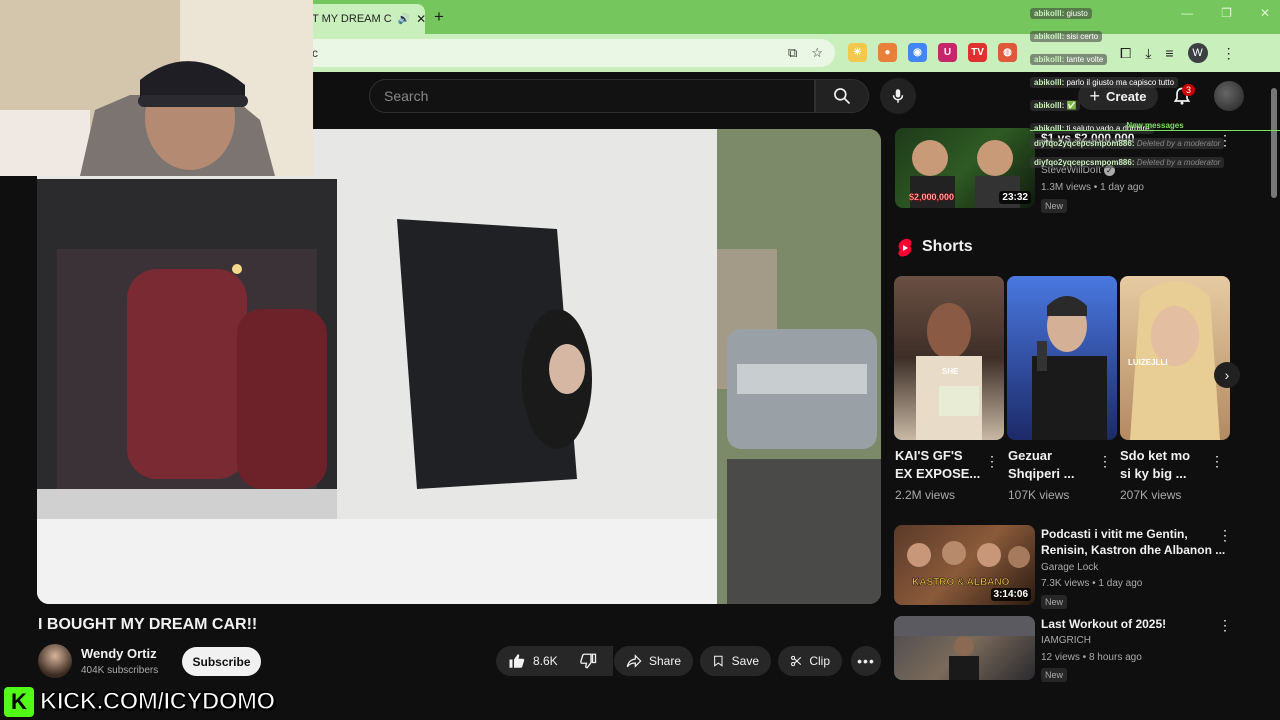  What do you see at coordinates (965, 168) in the screenshot?
I see `video-thumbnail: $2,000,000 23:32` at bounding box center [965, 168].